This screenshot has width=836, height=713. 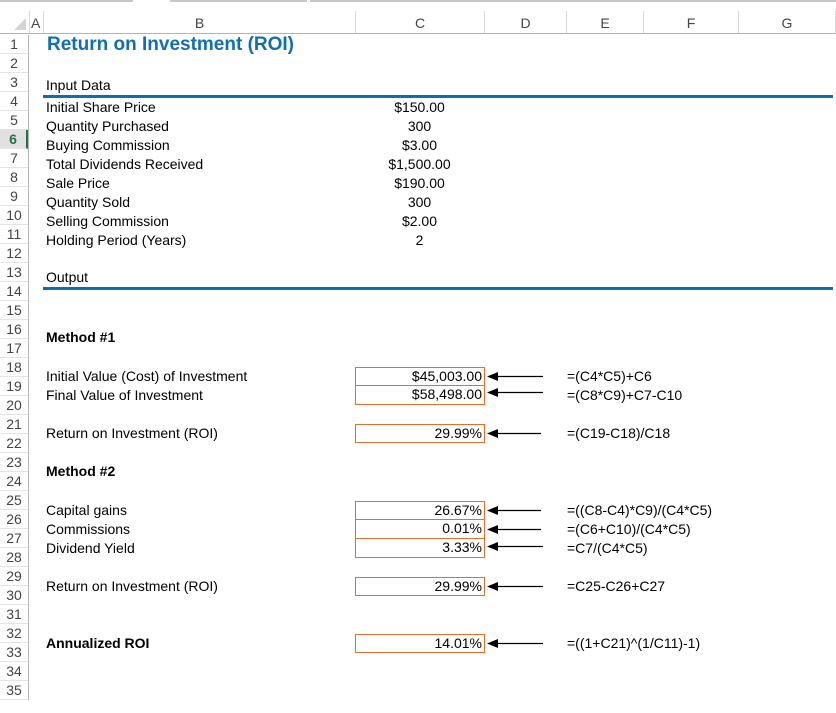 What do you see at coordinates (14, 595) in the screenshot?
I see `row-header-30: 30` at bounding box center [14, 595].